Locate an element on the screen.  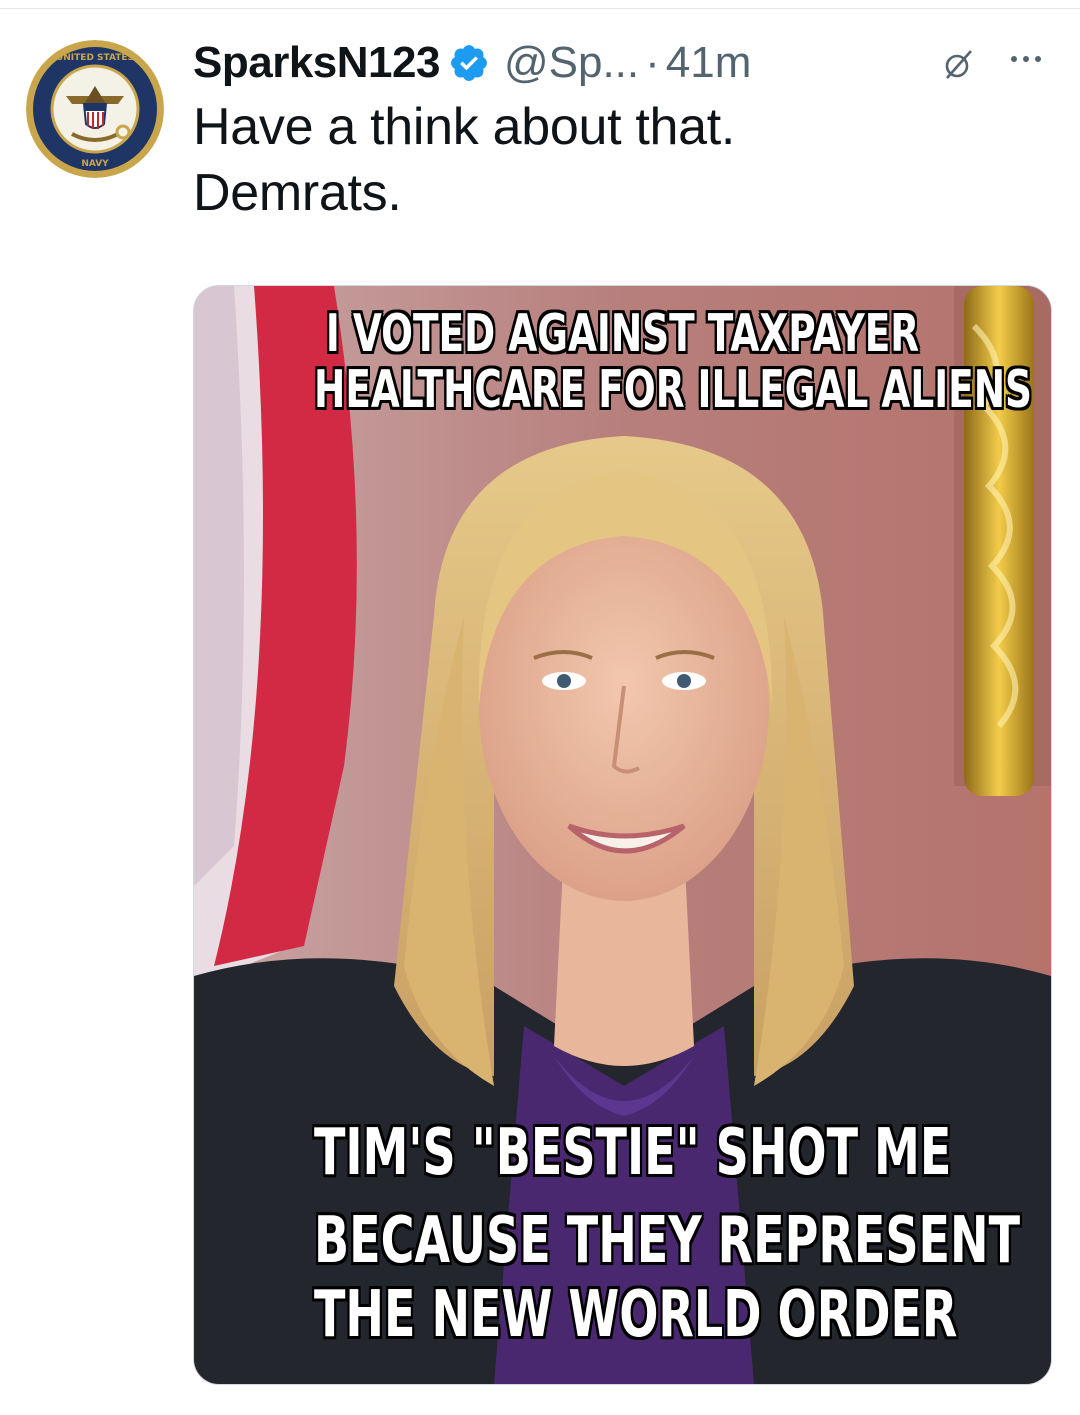
caption-line: I VOTED AGAINST TAXPAYER is located at coordinates (622, 334).